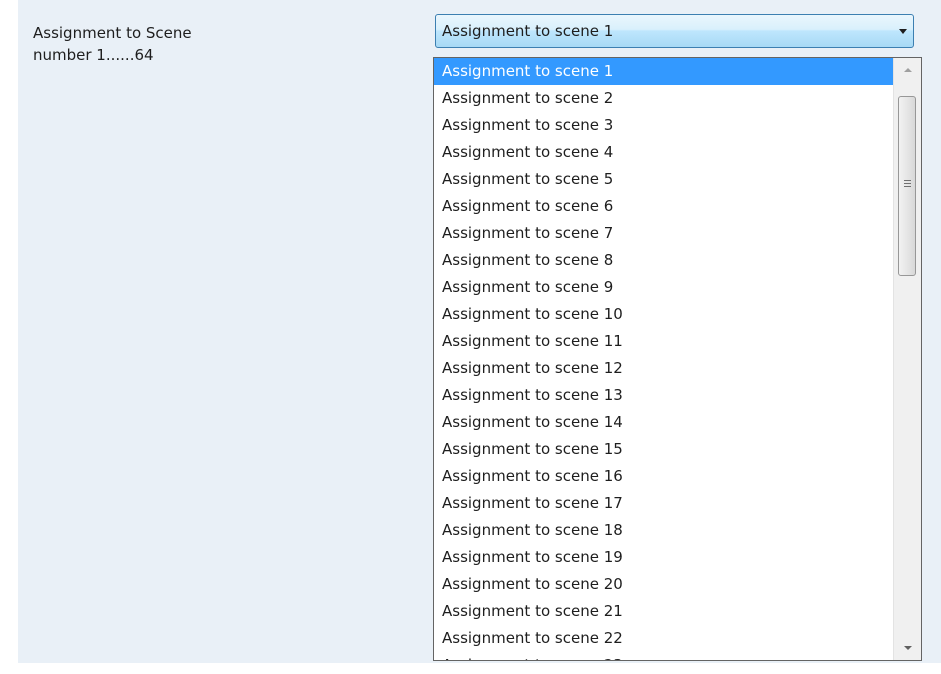  I want to click on grip-icon, so click(907, 184).